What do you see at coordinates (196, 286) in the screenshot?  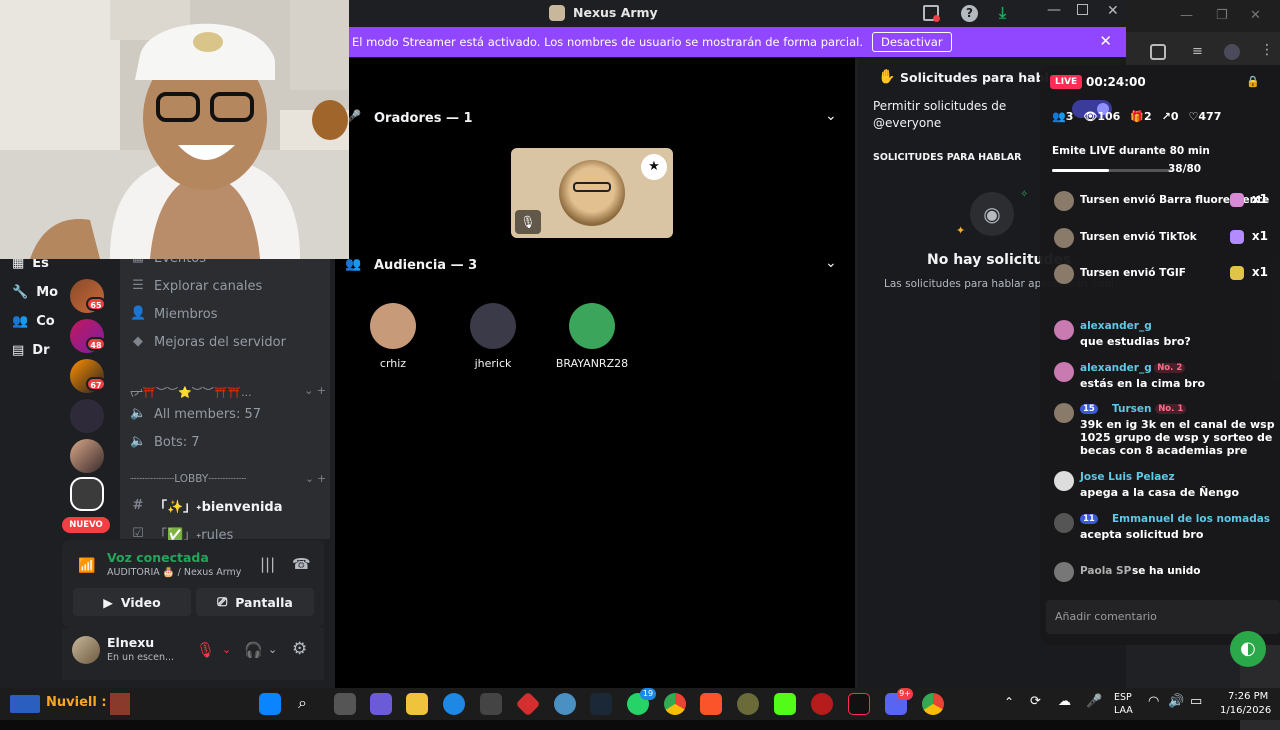 I see `explore-channels-item: ☰ Explorar canales` at bounding box center [196, 286].